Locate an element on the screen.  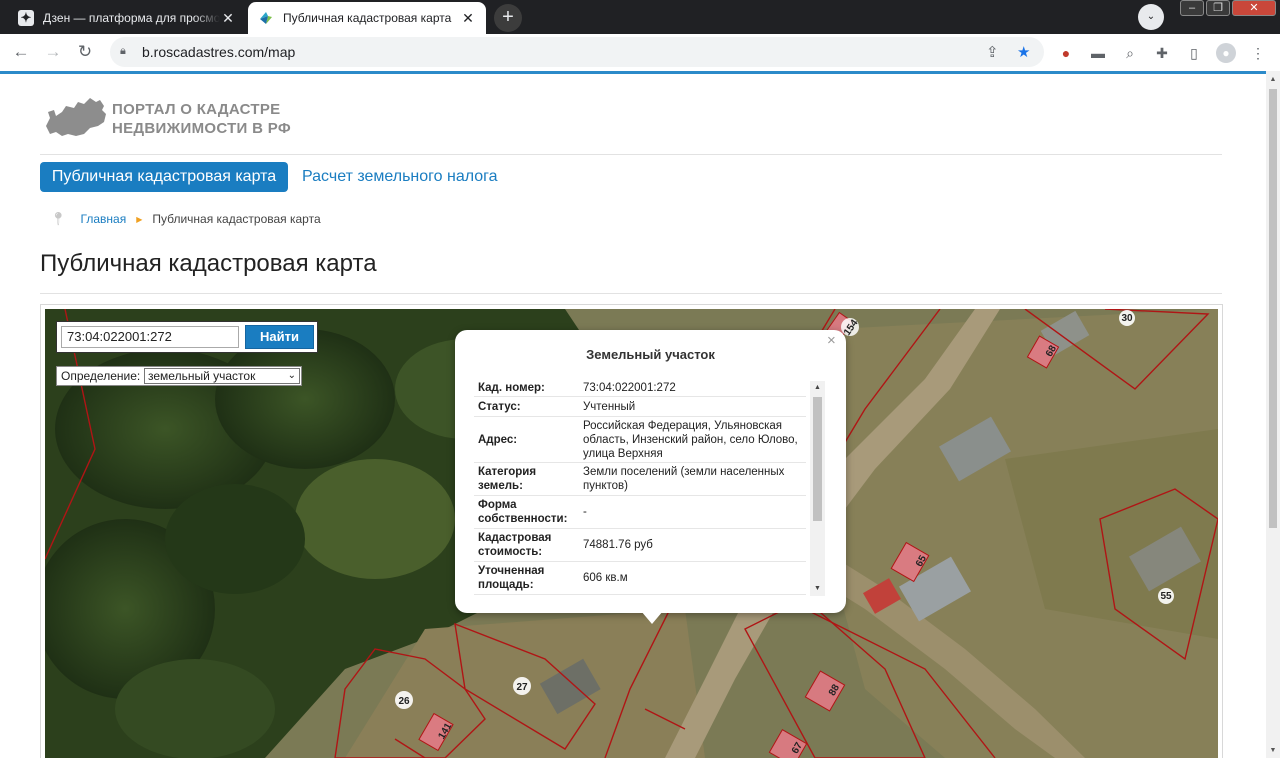
info-key: Статус: is located at coordinates (499, 406).